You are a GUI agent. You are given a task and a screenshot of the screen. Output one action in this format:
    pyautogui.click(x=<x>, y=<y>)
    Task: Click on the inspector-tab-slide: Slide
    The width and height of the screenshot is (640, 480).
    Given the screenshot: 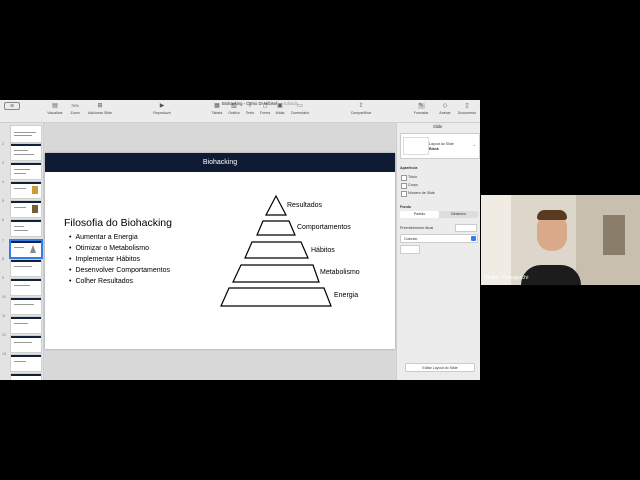 What is the action you would take?
    pyautogui.click(x=437, y=126)
    